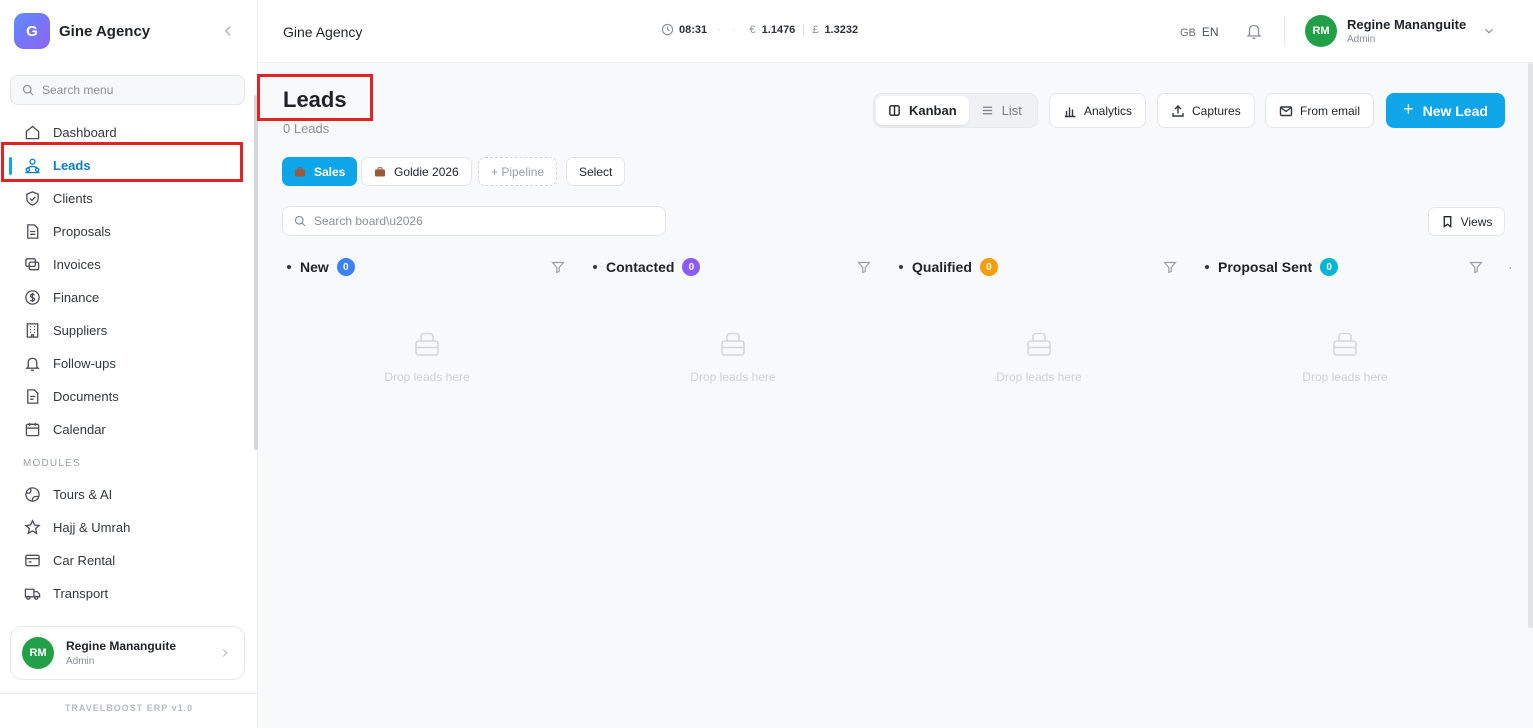 The height and width of the screenshot is (728, 1533). I want to click on sidebar-item-label: Dashboard, so click(85, 132).